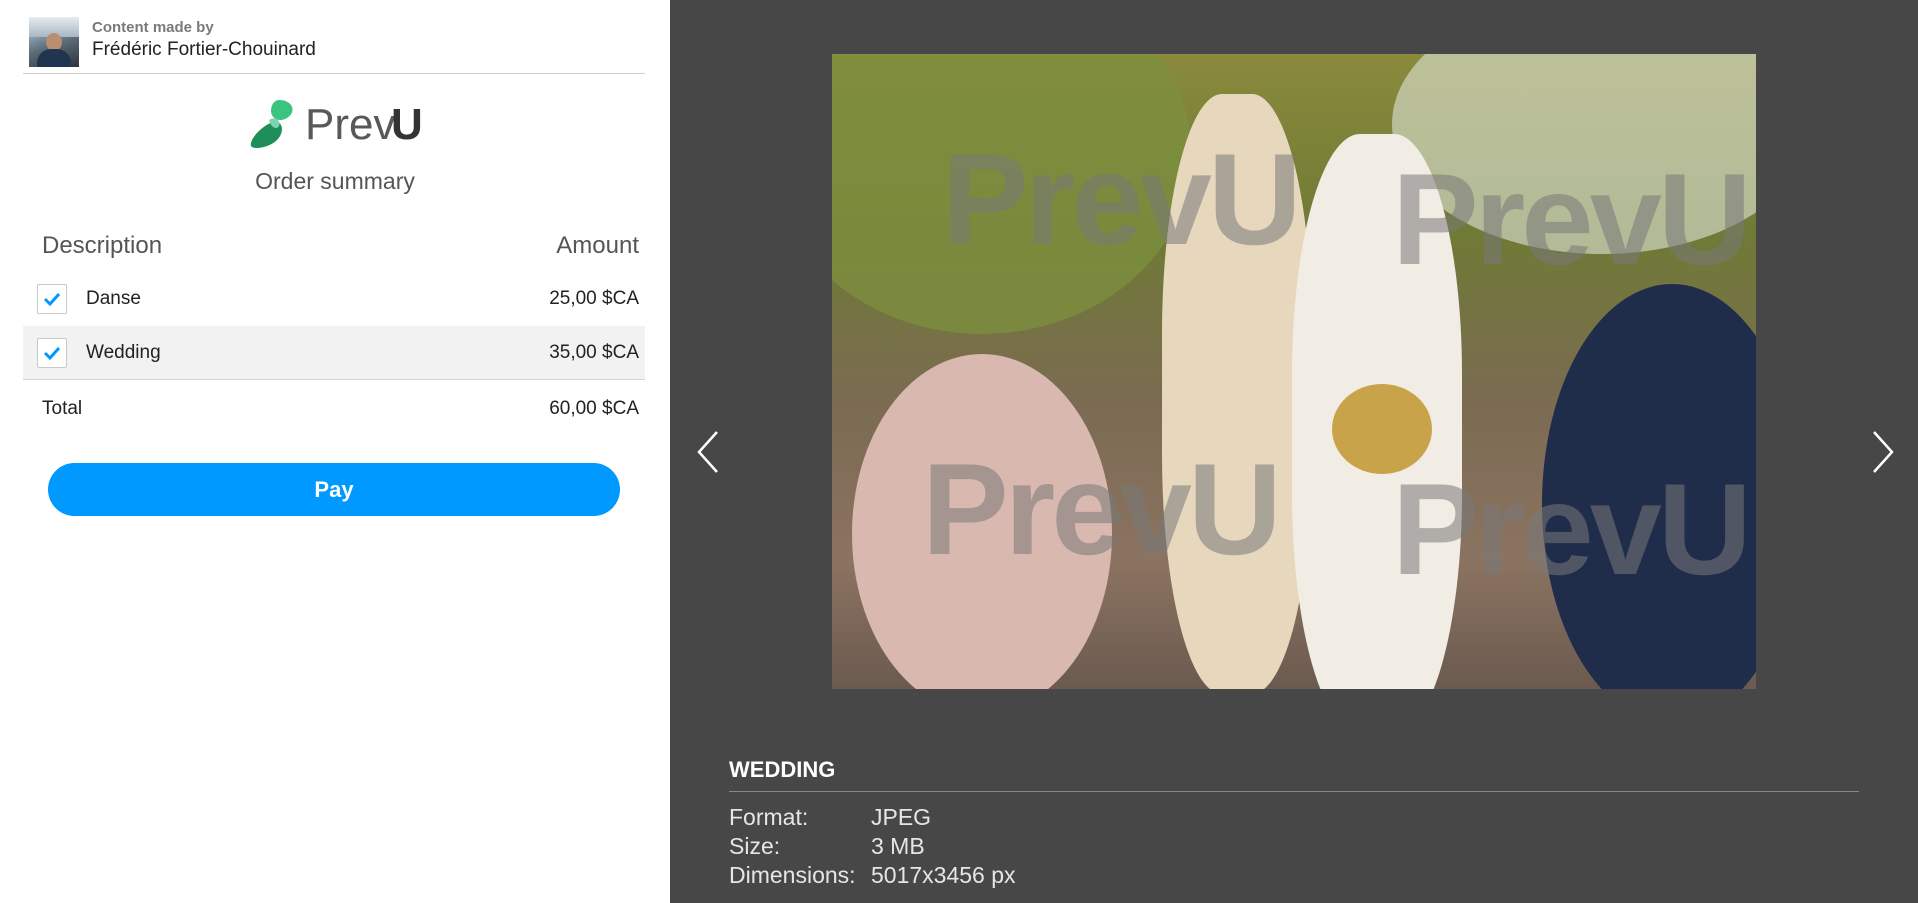 Image resolution: width=1918 pixels, height=903 pixels. I want to click on order-total-row: Total 60,00 $CA, so click(334, 407).